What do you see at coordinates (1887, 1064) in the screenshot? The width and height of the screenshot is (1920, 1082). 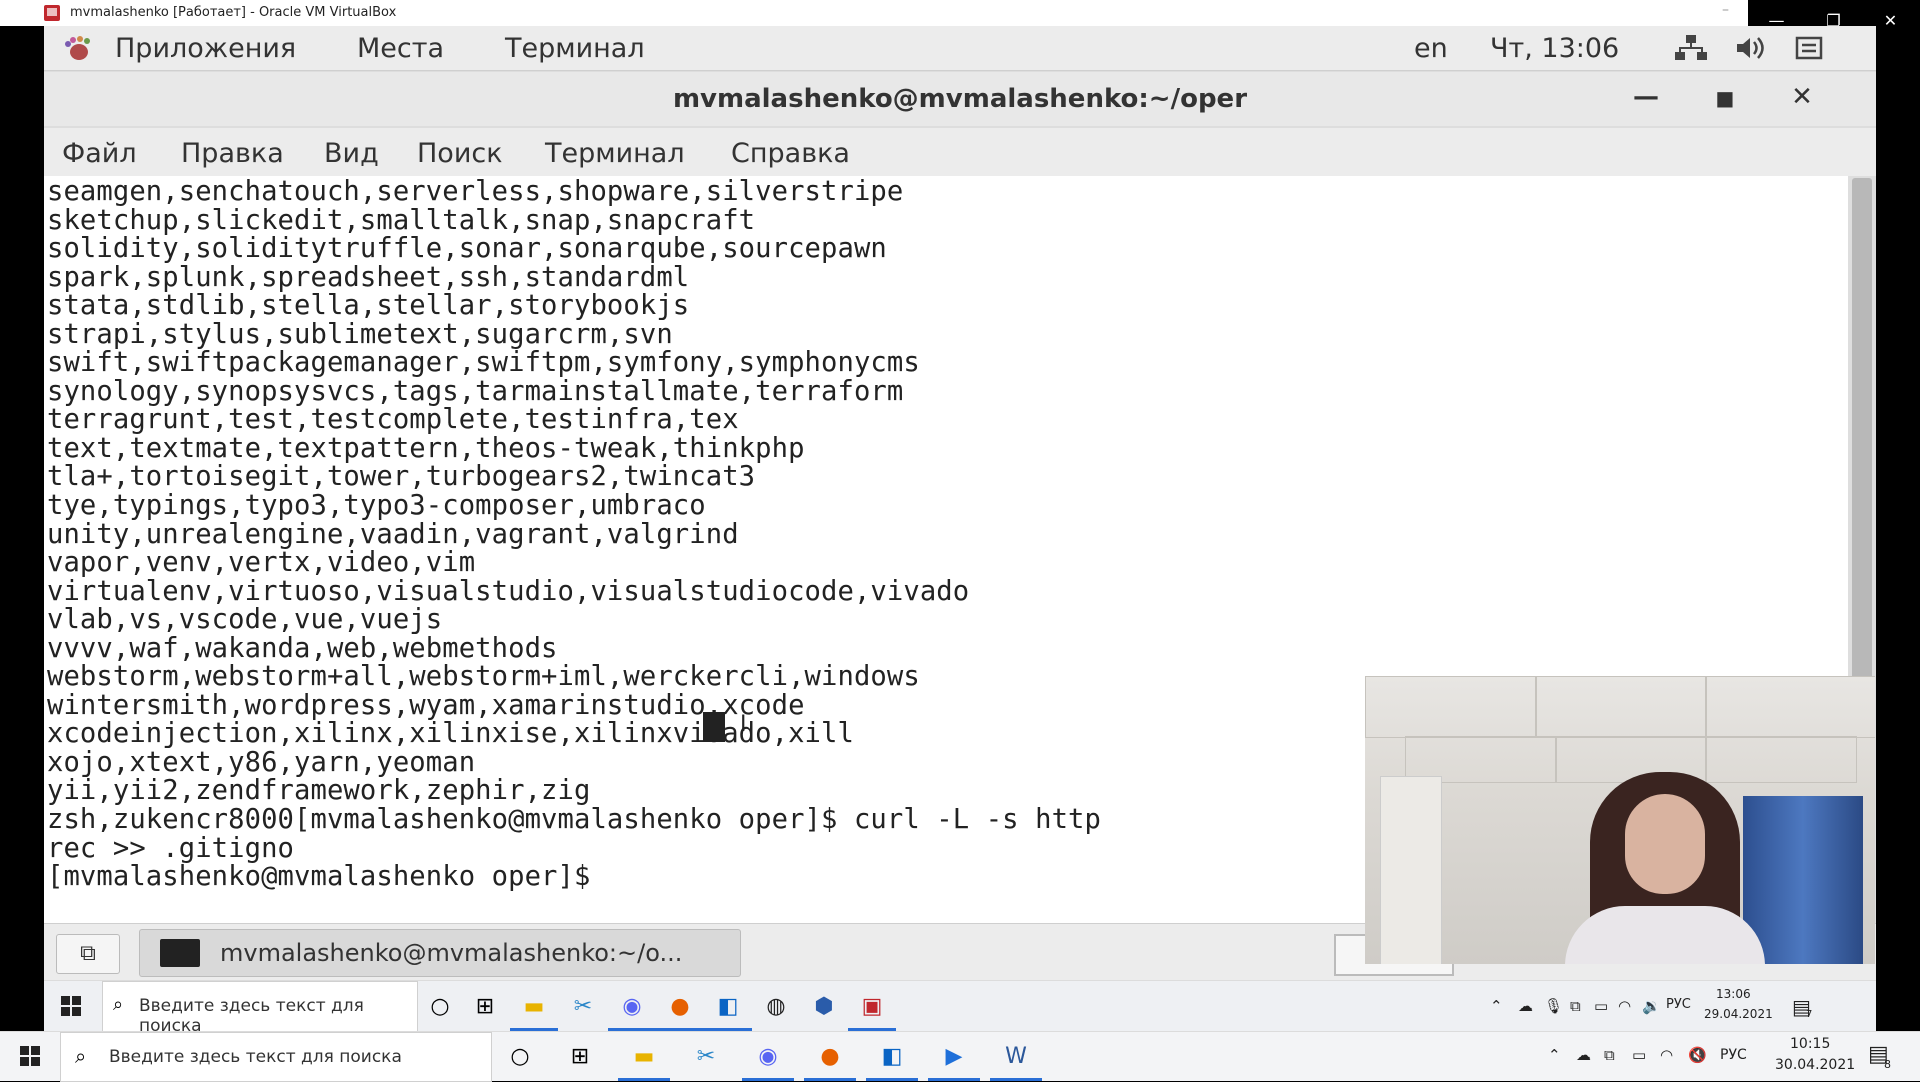 I see `host-notif-count: 8` at bounding box center [1887, 1064].